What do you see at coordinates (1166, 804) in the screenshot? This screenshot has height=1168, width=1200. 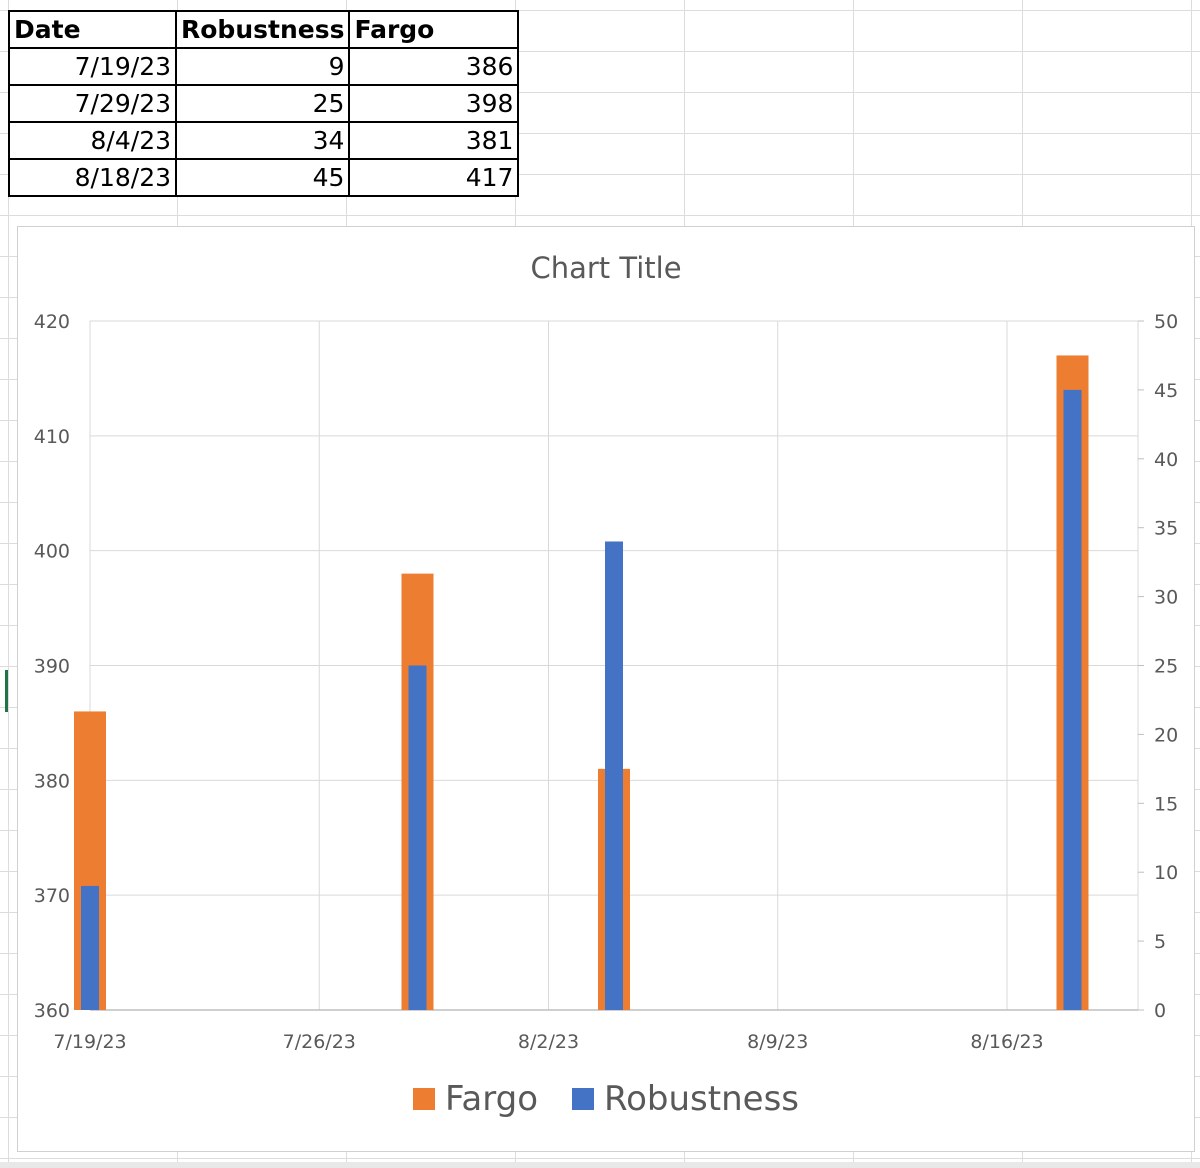 I see `y2-tick-label: 15` at bounding box center [1166, 804].